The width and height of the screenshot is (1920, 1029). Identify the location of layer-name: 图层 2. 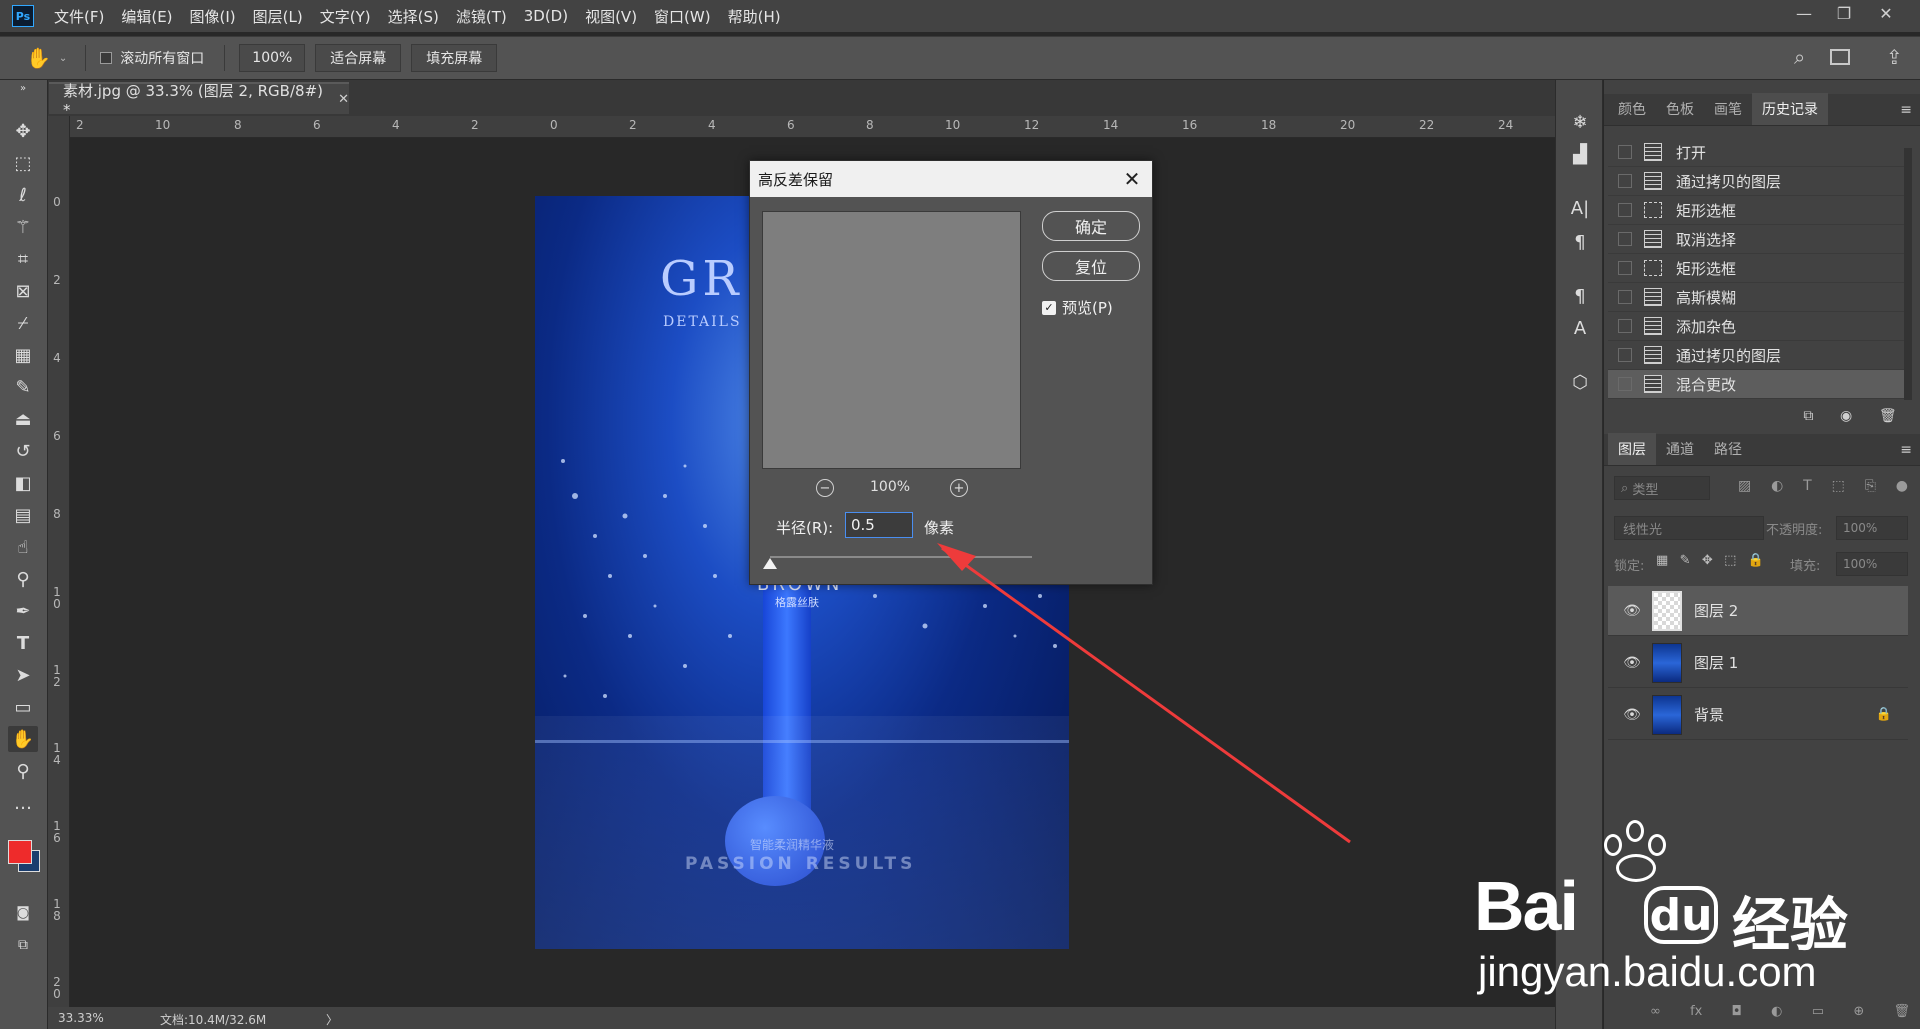
(1716, 610).